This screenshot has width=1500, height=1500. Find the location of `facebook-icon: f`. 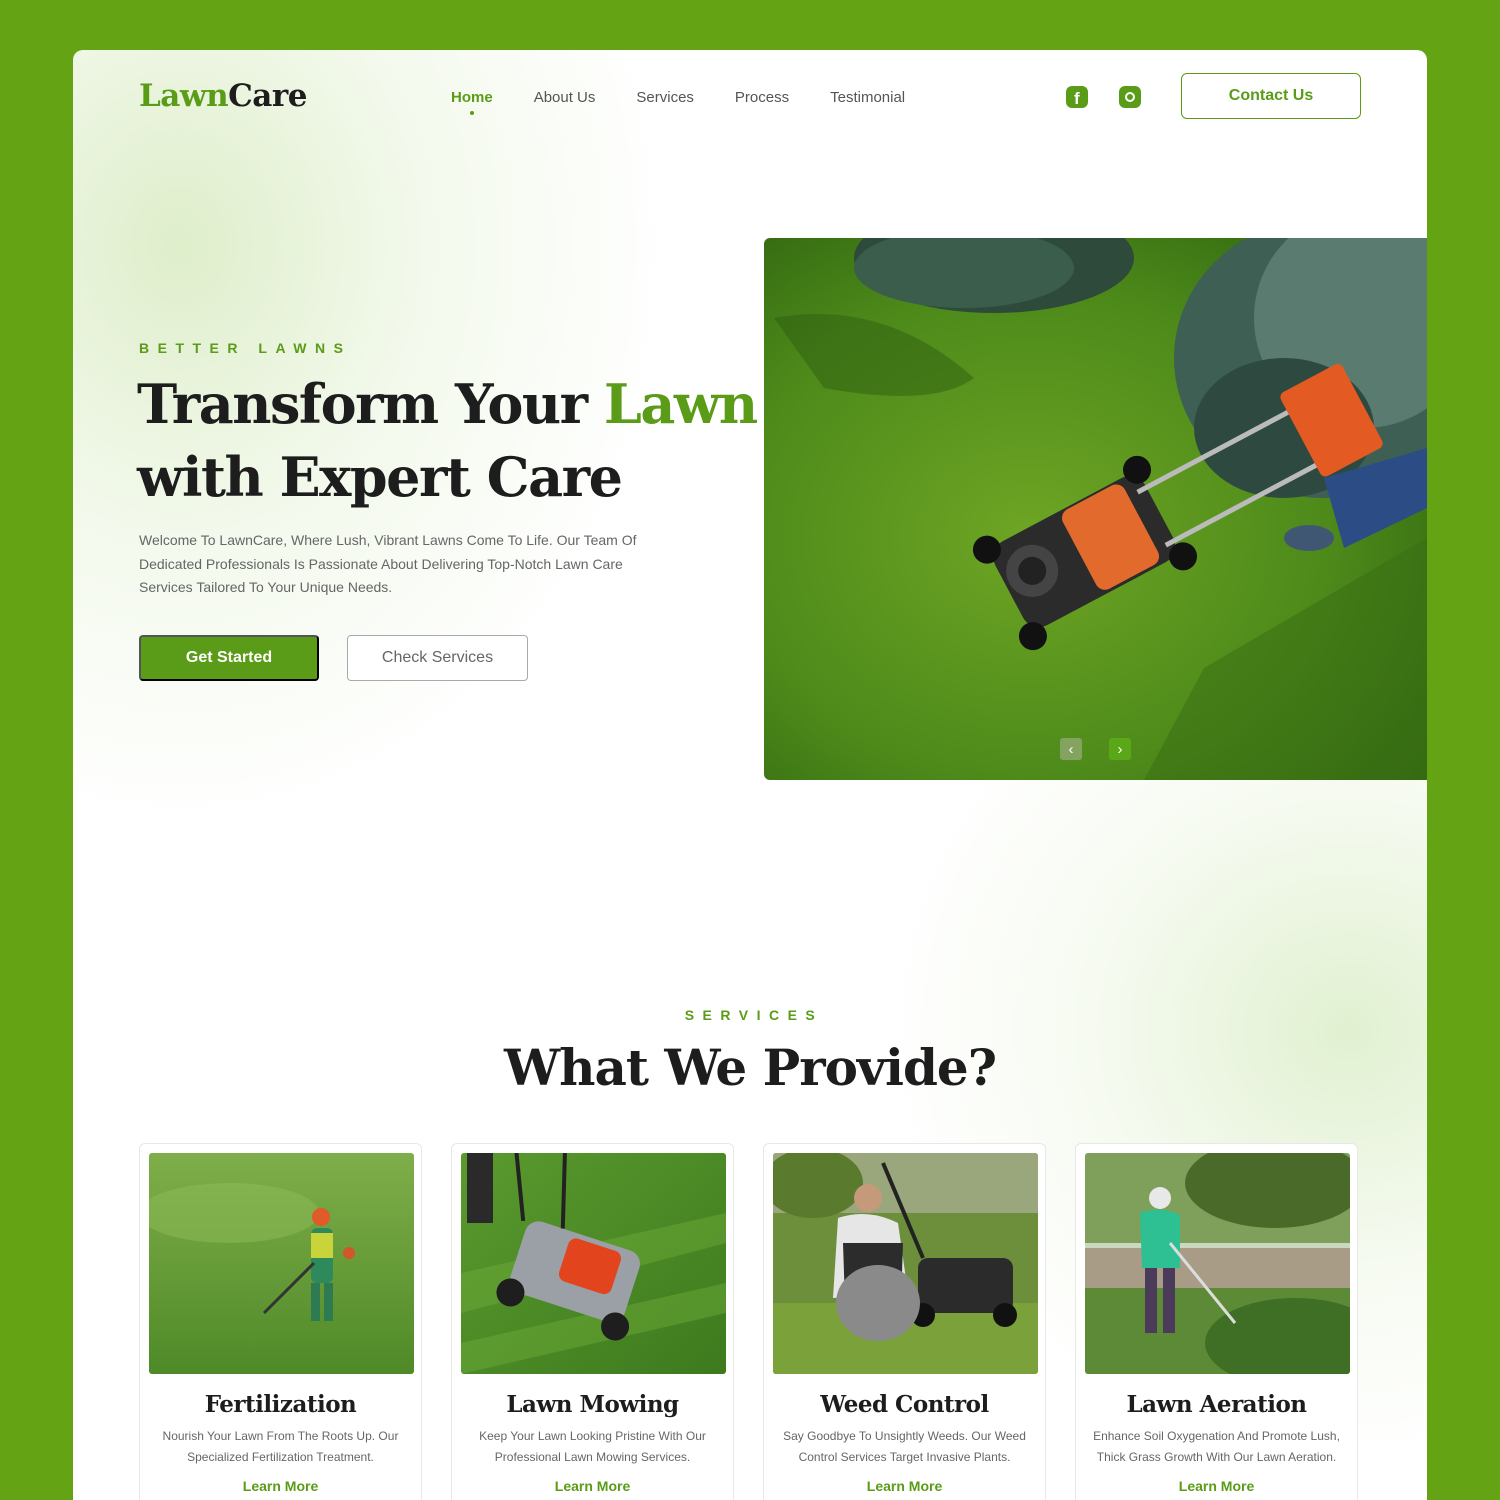

facebook-icon: f is located at coordinates (1077, 97).